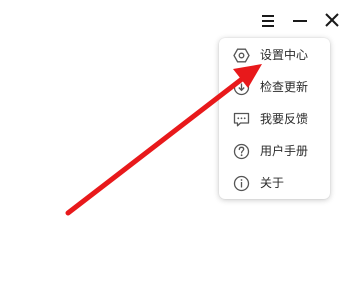  I want to click on menu-item-check-update: 检查更新, so click(274, 87).